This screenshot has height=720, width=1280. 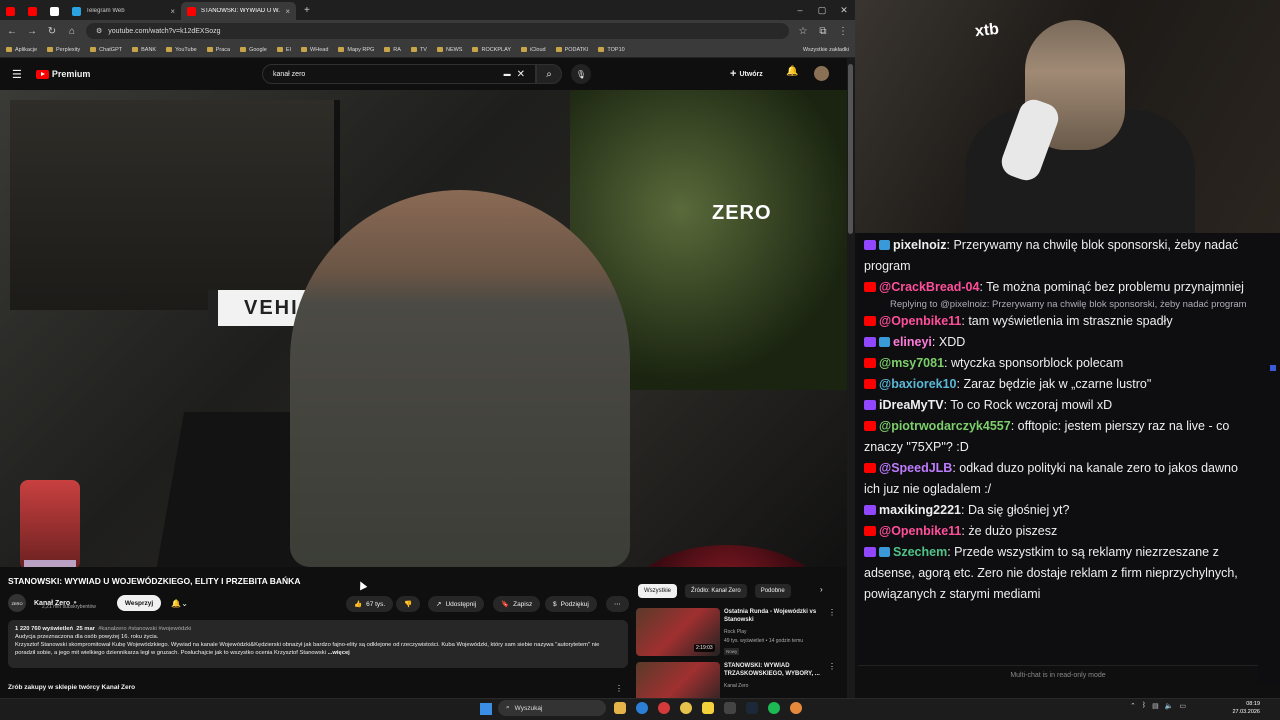 What do you see at coordinates (370, 604) in the screenshot?
I see `like-button: 👍 67 tys.` at bounding box center [370, 604].